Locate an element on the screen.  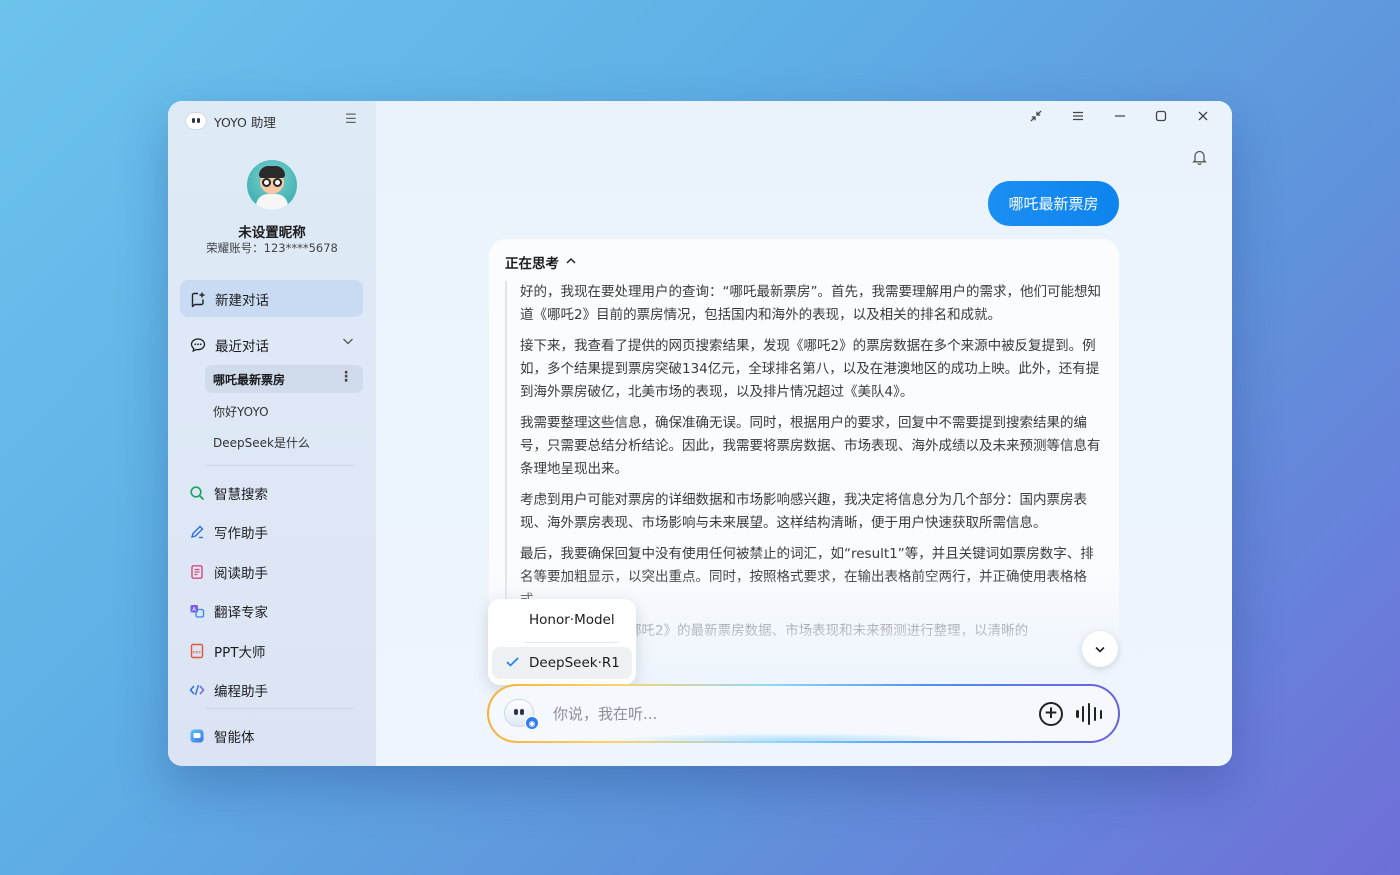
chat-bubble-icon is located at coordinates (198, 345).